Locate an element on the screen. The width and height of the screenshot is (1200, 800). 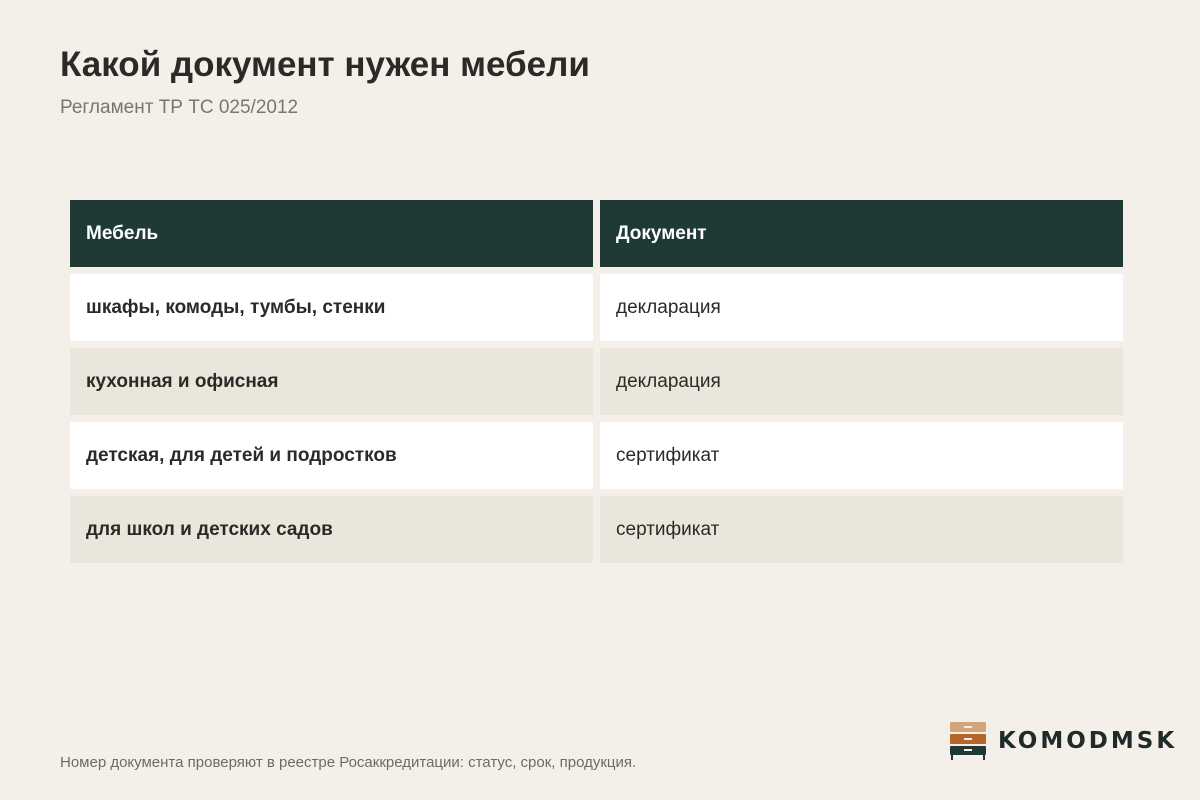
table-row: кухонная и офисная декларация is located at coordinates (596, 381).